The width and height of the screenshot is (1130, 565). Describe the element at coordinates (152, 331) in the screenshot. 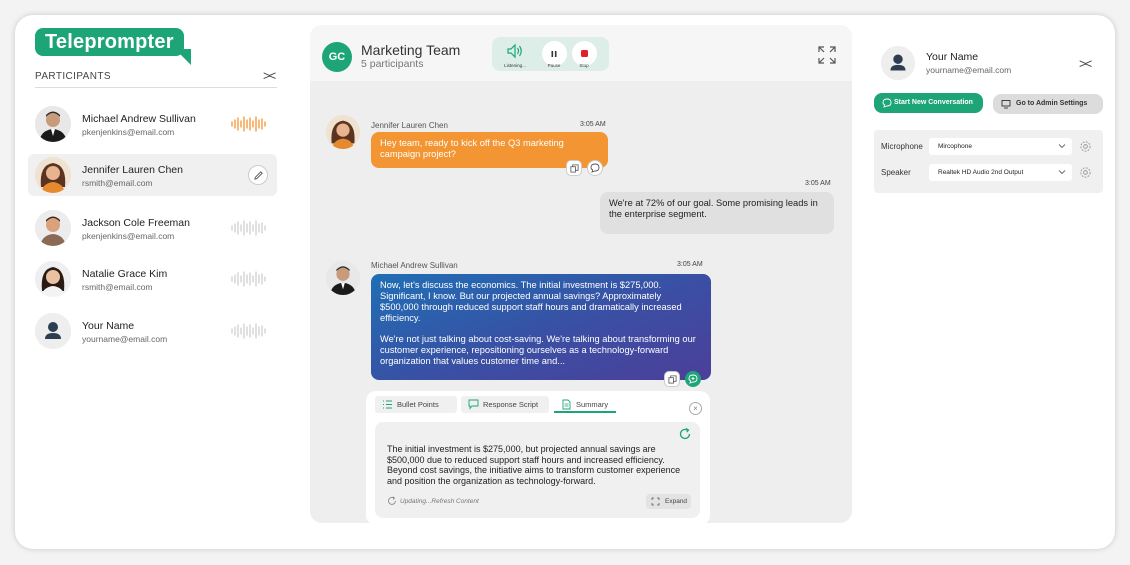

I see `participant-item: Your Name yourname@email.com` at that location.